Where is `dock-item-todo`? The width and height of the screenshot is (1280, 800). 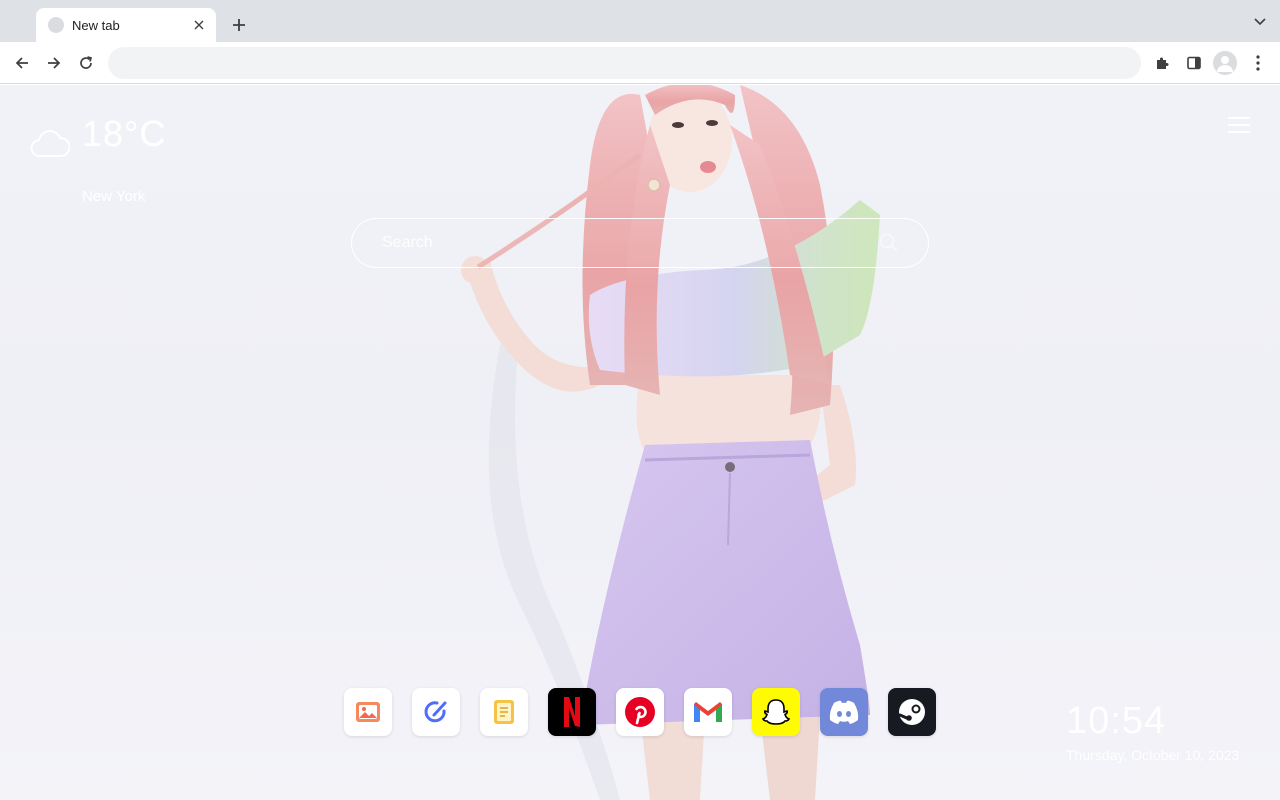
dock-item-todo is located at coordinates (436, 712).